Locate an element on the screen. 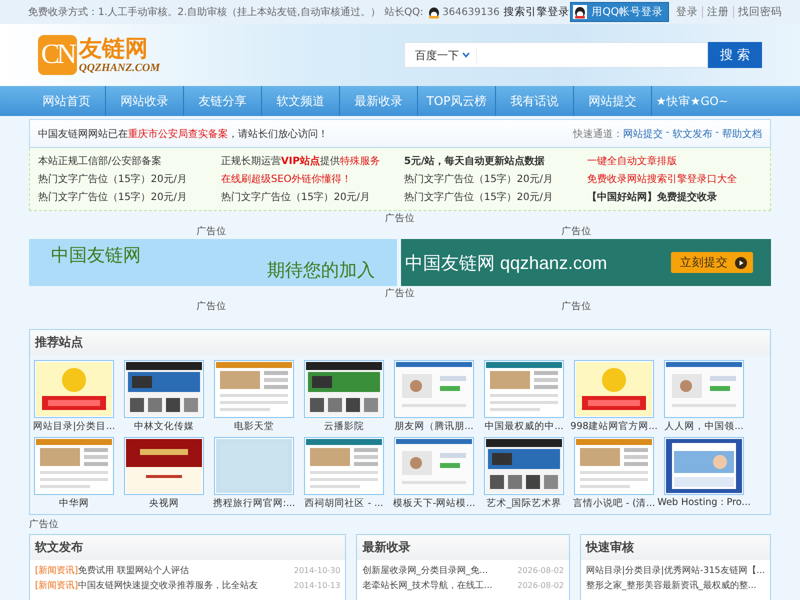  account-link: 注册 is located at coordinates (718, 12).